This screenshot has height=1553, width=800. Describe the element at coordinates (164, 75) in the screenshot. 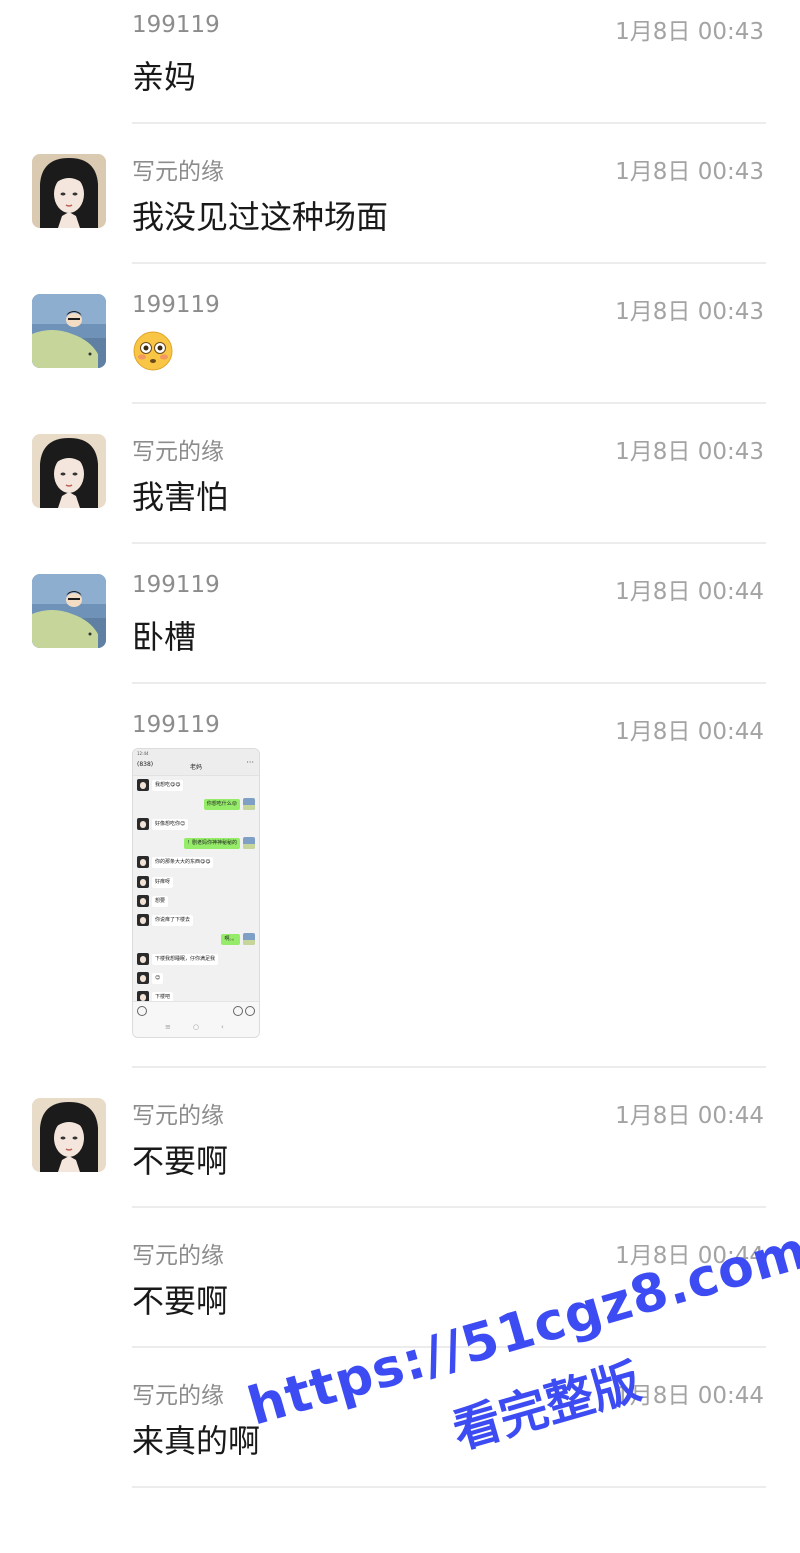

I see `message-text: 亲妈` at that location.